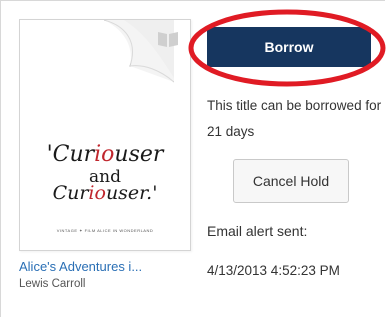 The height and width of the screenshot is (318, 386). I want to click on book-author: Lewis Carroll, so click(52, 284).